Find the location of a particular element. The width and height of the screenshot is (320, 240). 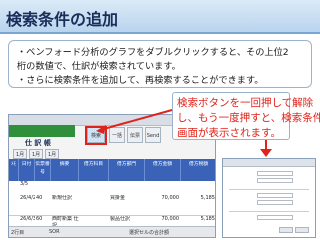

pointer-arrow is located at coordinates (136, 120).